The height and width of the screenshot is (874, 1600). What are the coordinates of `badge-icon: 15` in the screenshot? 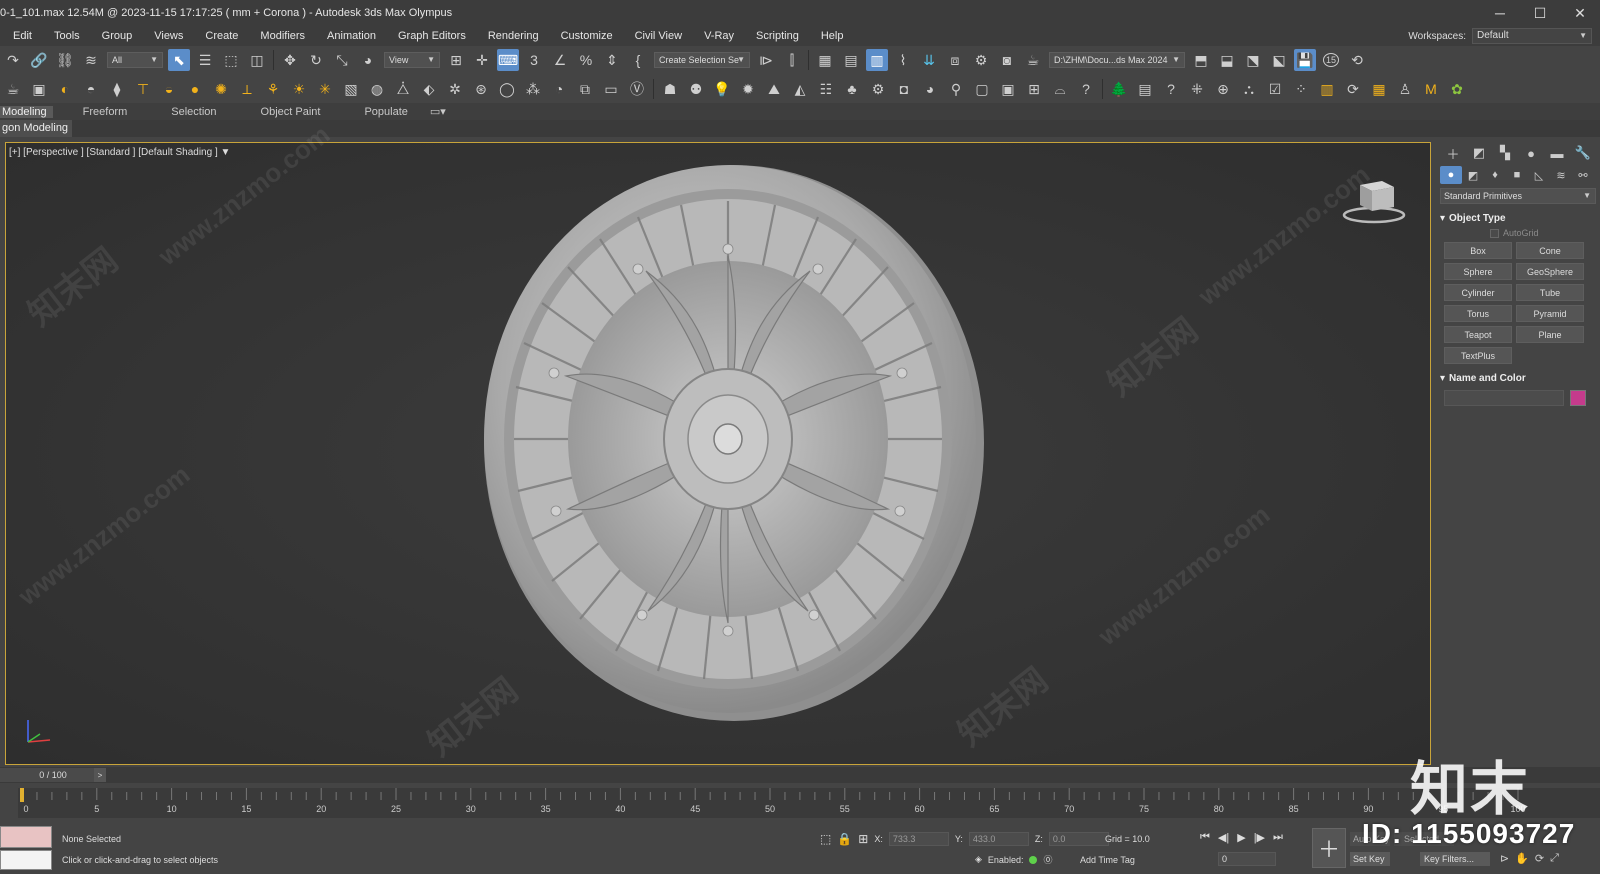 It's located at (1331, 60).